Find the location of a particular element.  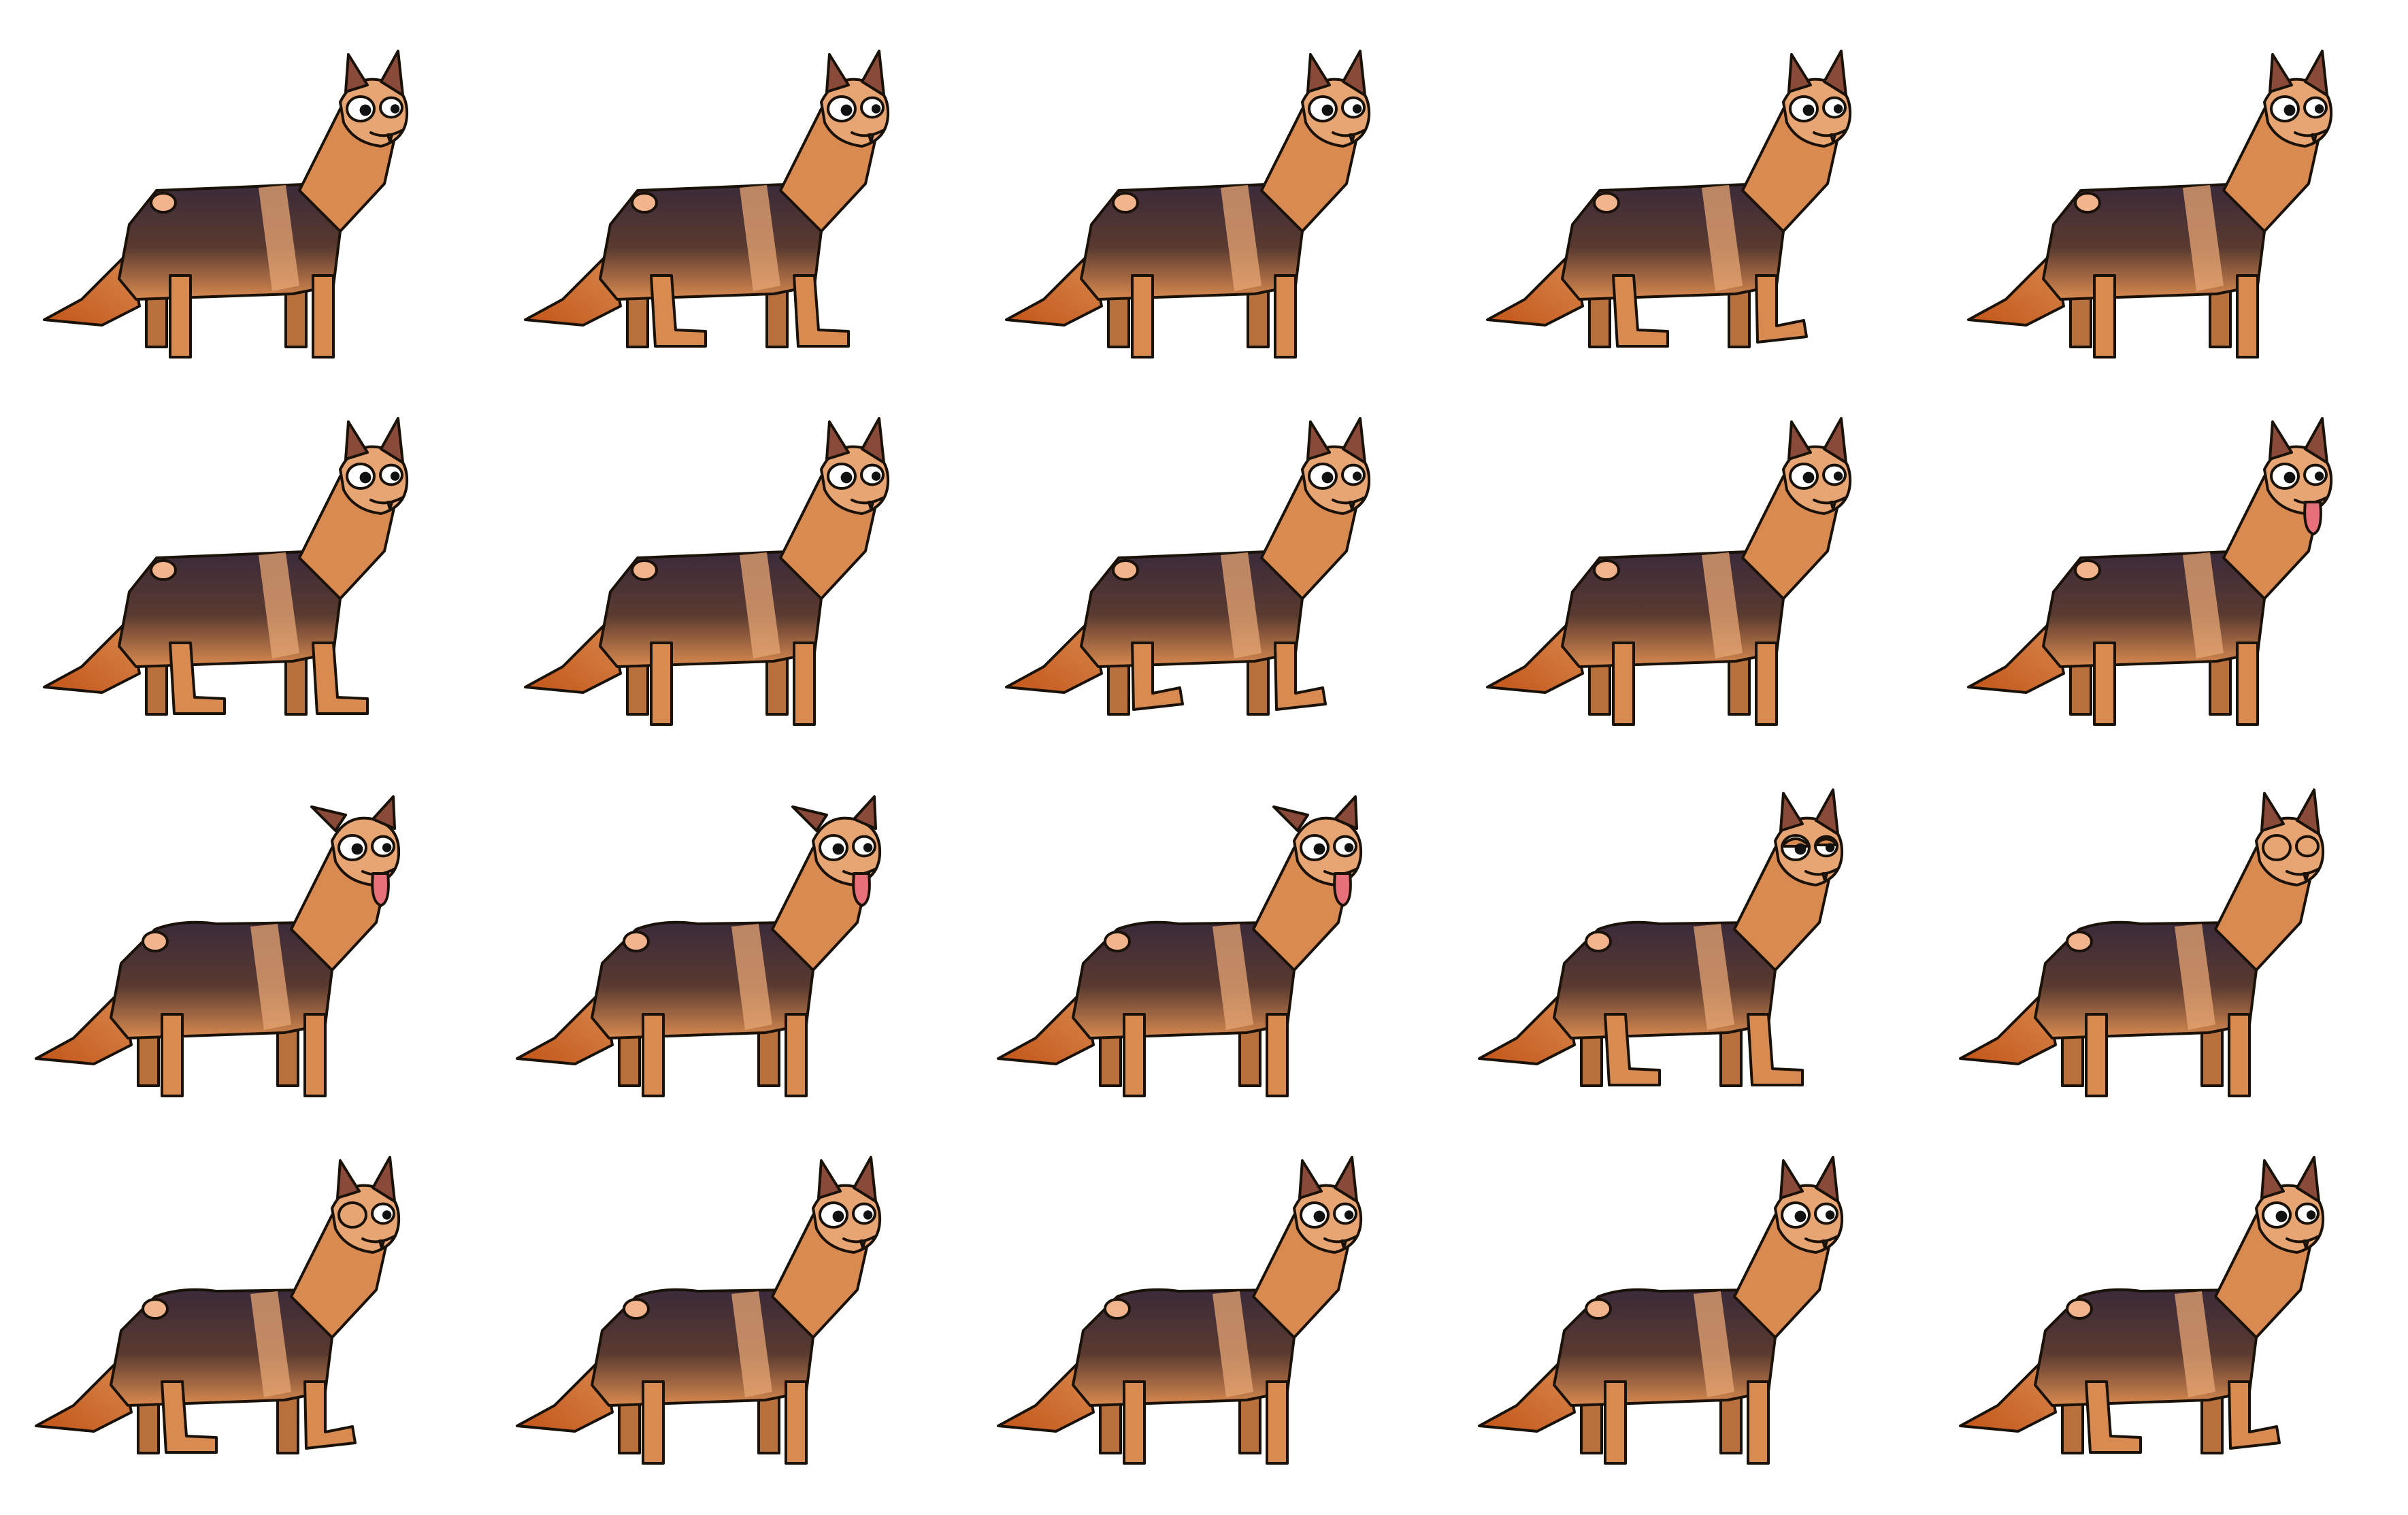

eye-right is located at coordinates (2307, 846).